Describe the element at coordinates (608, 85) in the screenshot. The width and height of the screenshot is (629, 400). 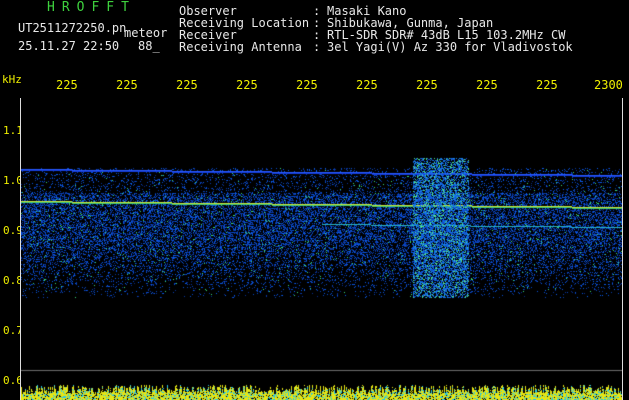
I see `x-tick: 2300` at that location.